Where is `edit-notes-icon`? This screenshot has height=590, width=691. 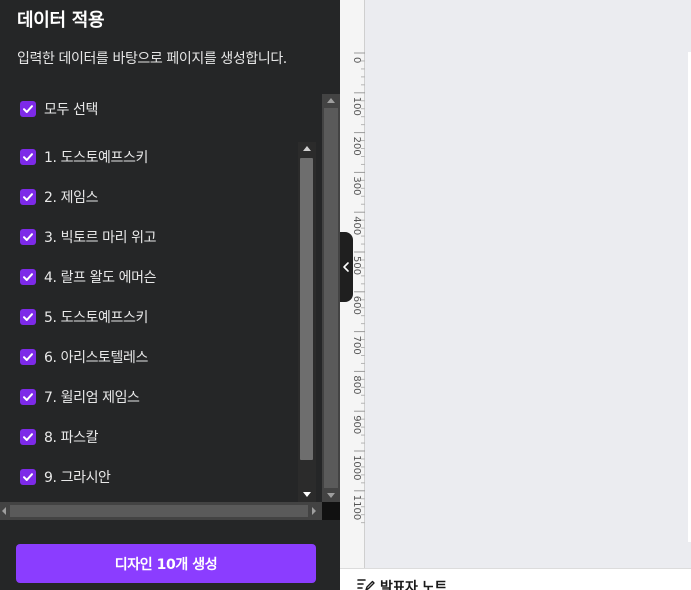 edit-notes-icon is located at coordinates (366, 584).